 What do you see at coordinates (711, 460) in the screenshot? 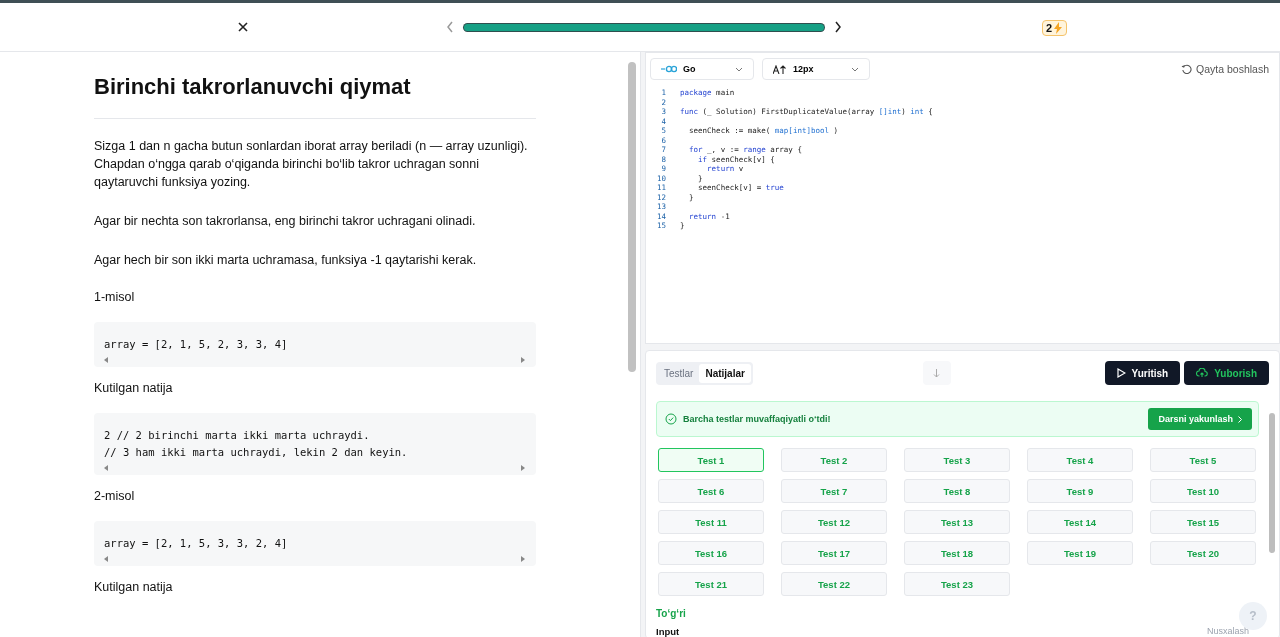
I see `test-case-button: Test 1` at bounding box center [711, 460].